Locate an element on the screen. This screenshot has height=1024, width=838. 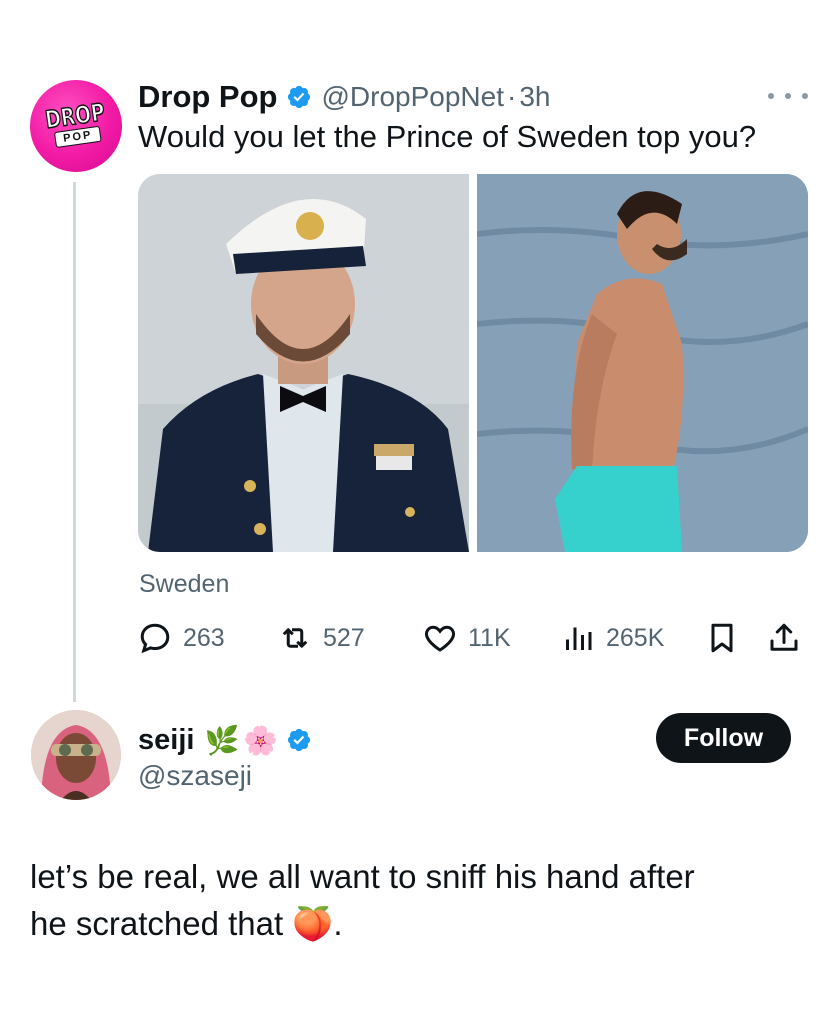
prince-uniform-photo-icon is located at coordinates (303, 363).